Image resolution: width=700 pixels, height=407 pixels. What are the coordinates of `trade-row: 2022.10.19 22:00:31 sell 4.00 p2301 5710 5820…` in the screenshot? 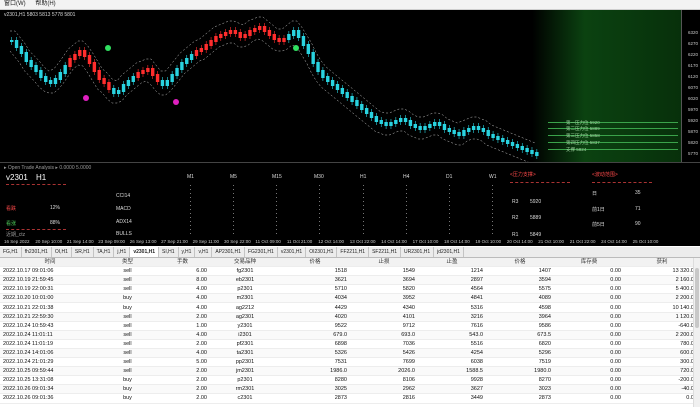 It's located at (350, 289).